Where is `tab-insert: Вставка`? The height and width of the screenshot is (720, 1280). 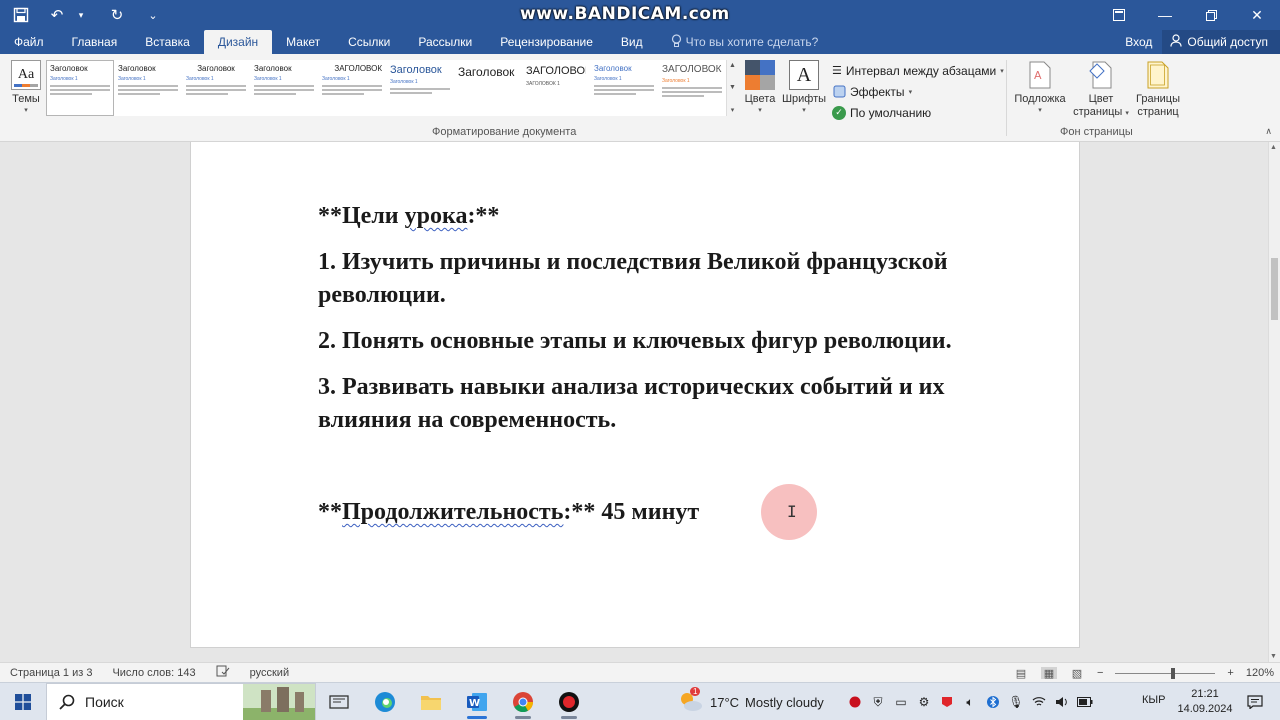
tab-insert: Вставка is located at coordinates (167, 42).